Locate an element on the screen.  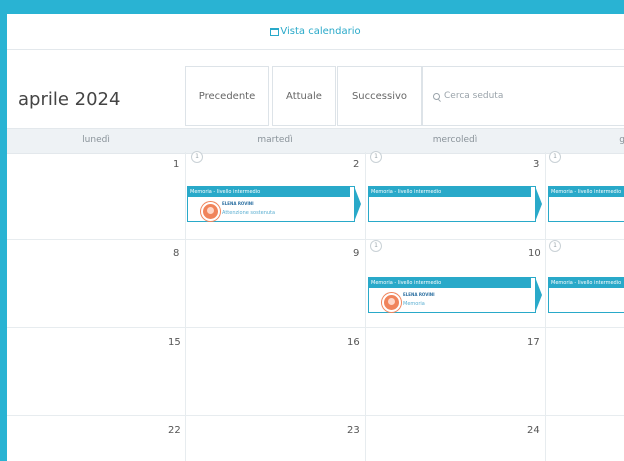
day-number: 9 is located at coordinates (356, 253).